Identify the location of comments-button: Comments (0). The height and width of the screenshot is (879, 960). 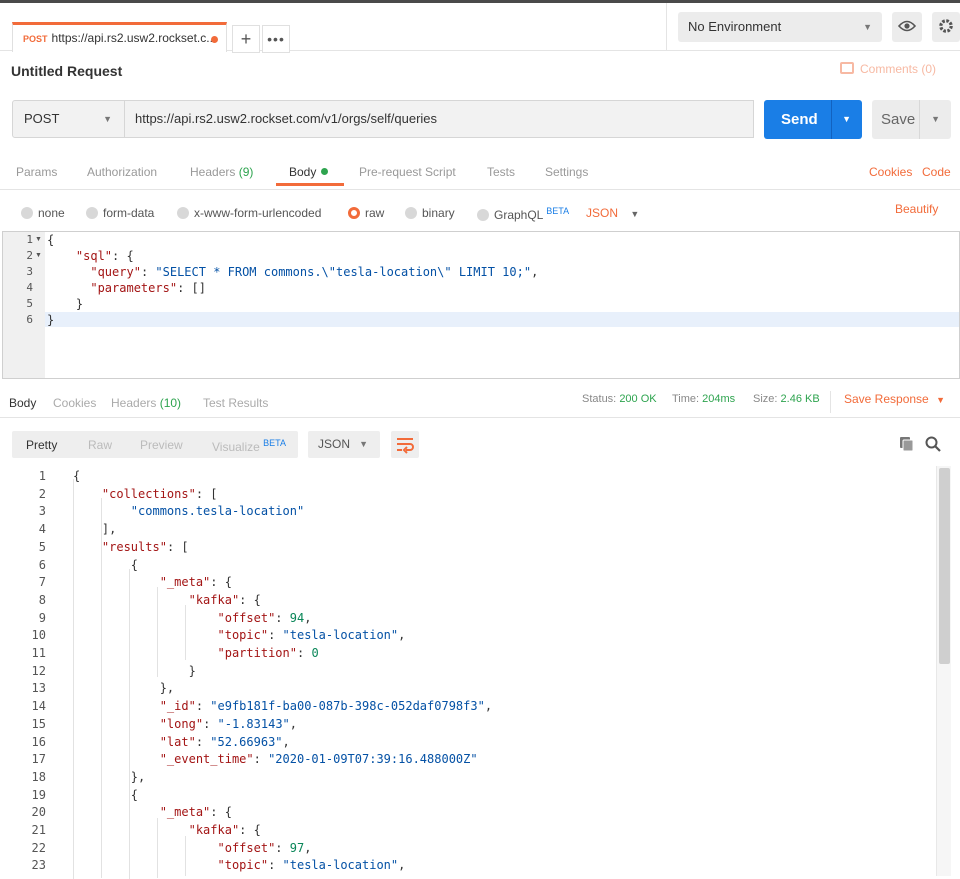
(888, 69).